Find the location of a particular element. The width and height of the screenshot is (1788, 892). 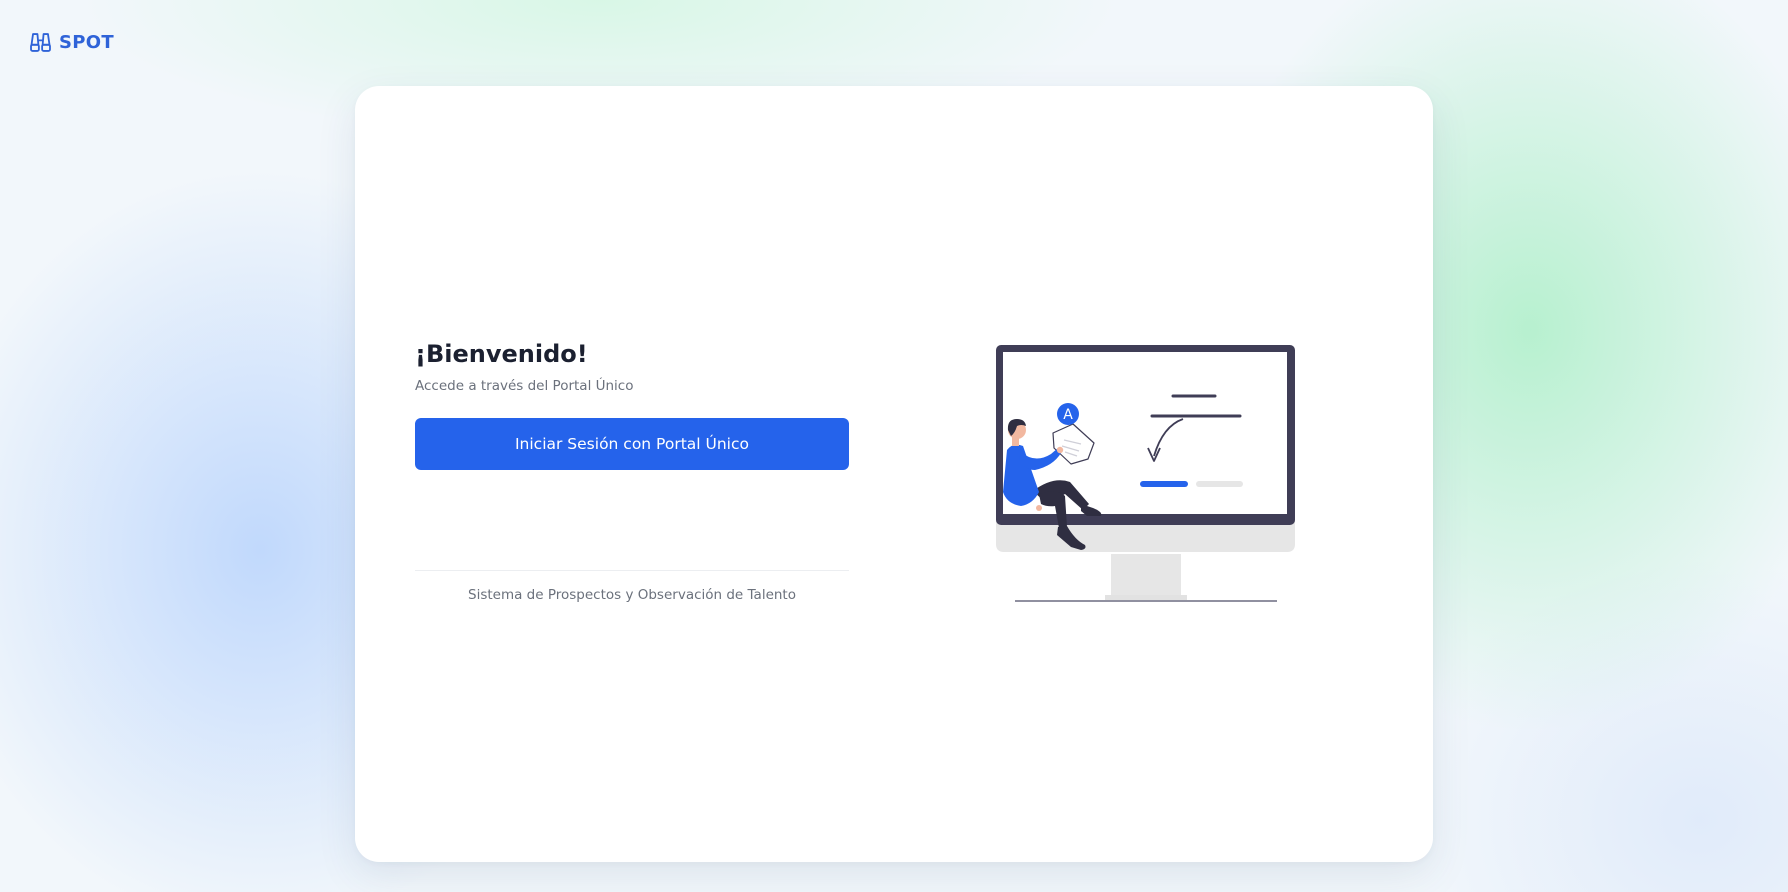

brand-logo: SPOT is located at coordinates (71, 42).